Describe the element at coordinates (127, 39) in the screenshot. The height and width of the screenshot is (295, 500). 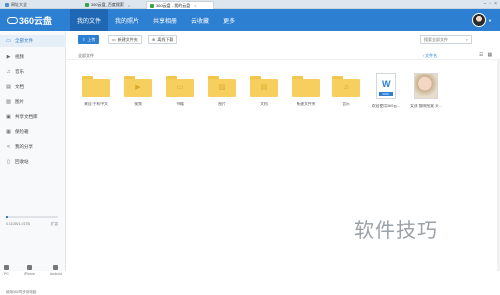
I see `new-folder-button-label: 新建文件夹` at that location.